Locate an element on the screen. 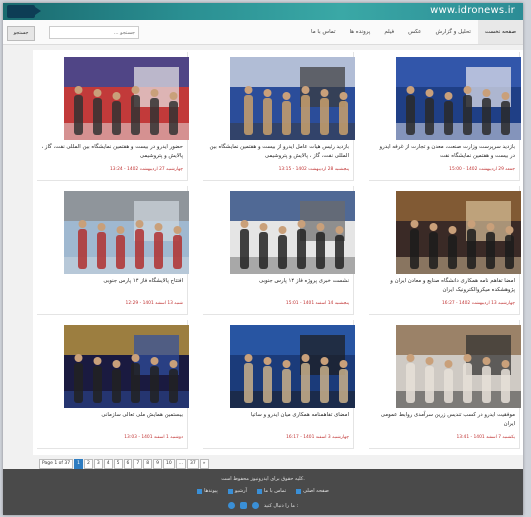 The image size is (531, 517). aparat-icon is located at coordinates (255, 505).